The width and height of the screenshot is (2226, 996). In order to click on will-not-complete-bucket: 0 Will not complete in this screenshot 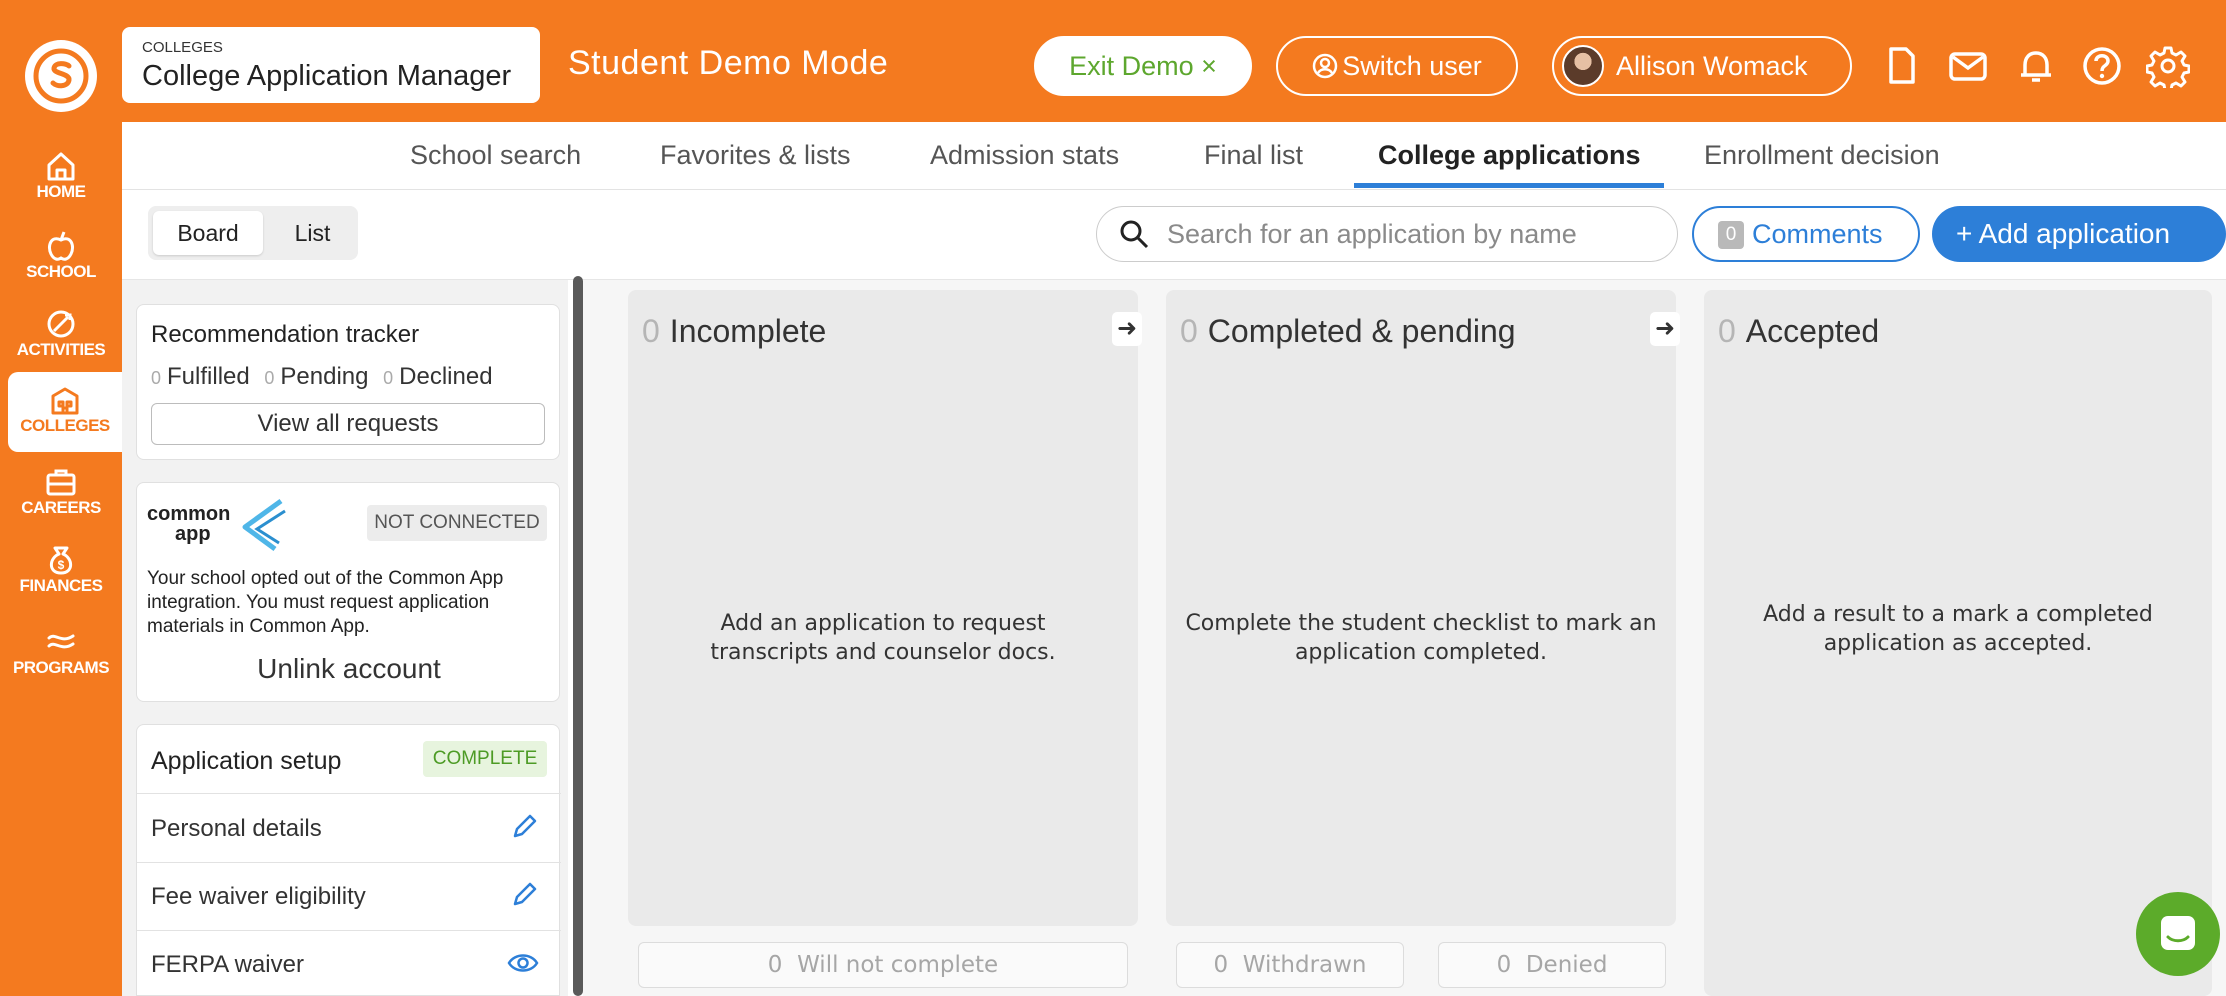, I will do `click(883, 965)`.